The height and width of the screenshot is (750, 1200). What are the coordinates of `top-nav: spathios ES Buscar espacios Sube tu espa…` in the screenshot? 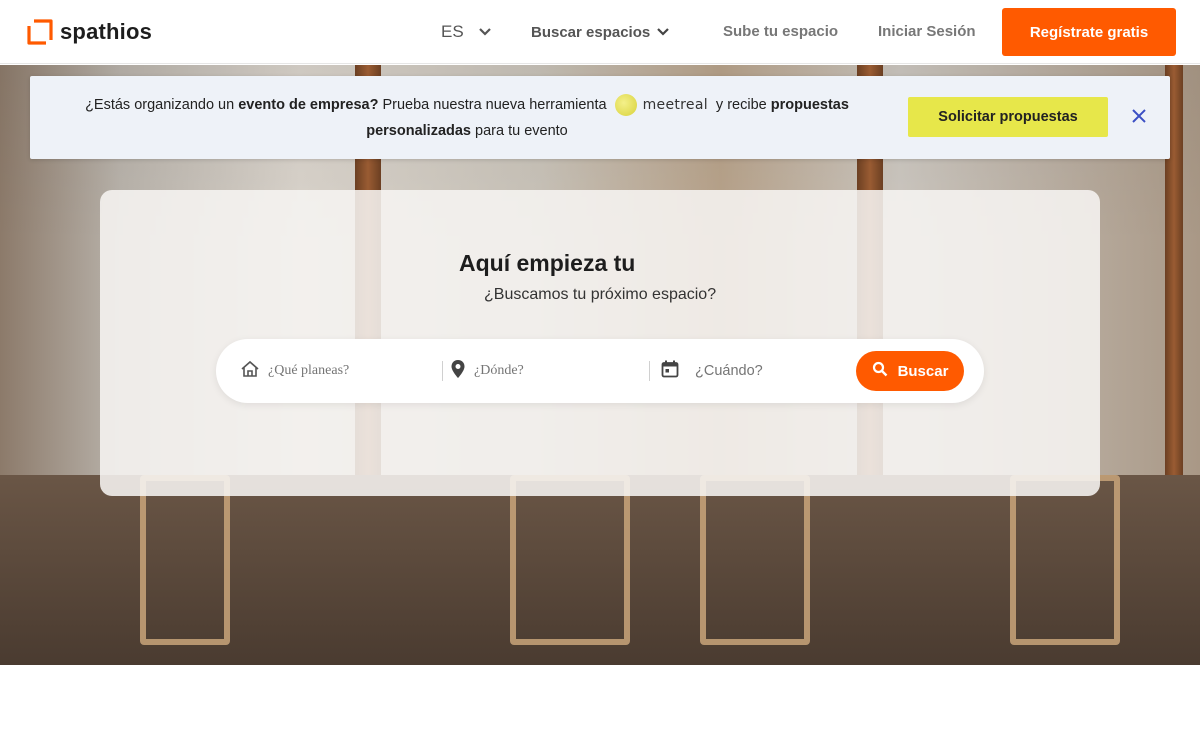 It's located at (600, 32).